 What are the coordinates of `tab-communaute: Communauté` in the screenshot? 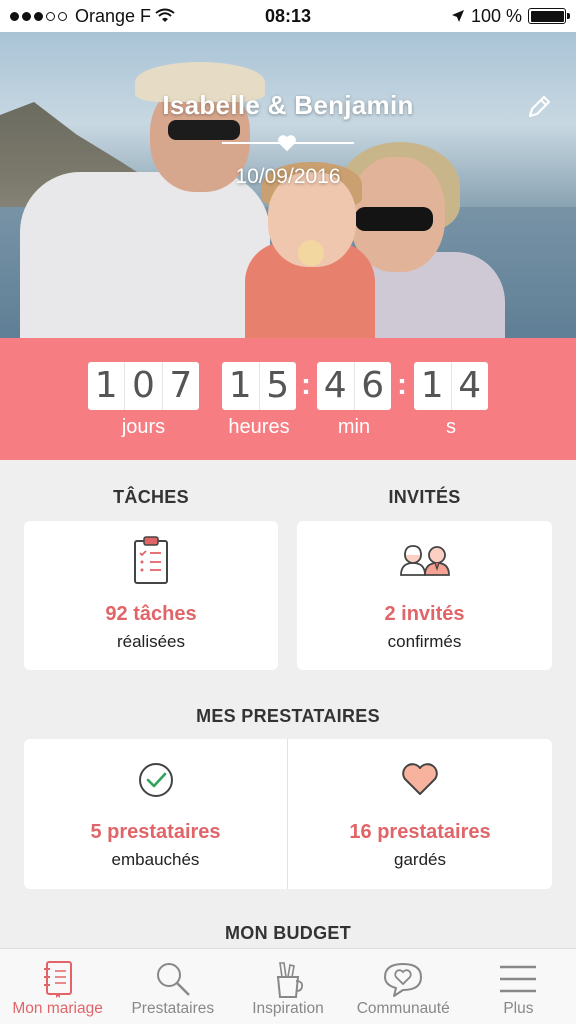 It's located at (403, 986).